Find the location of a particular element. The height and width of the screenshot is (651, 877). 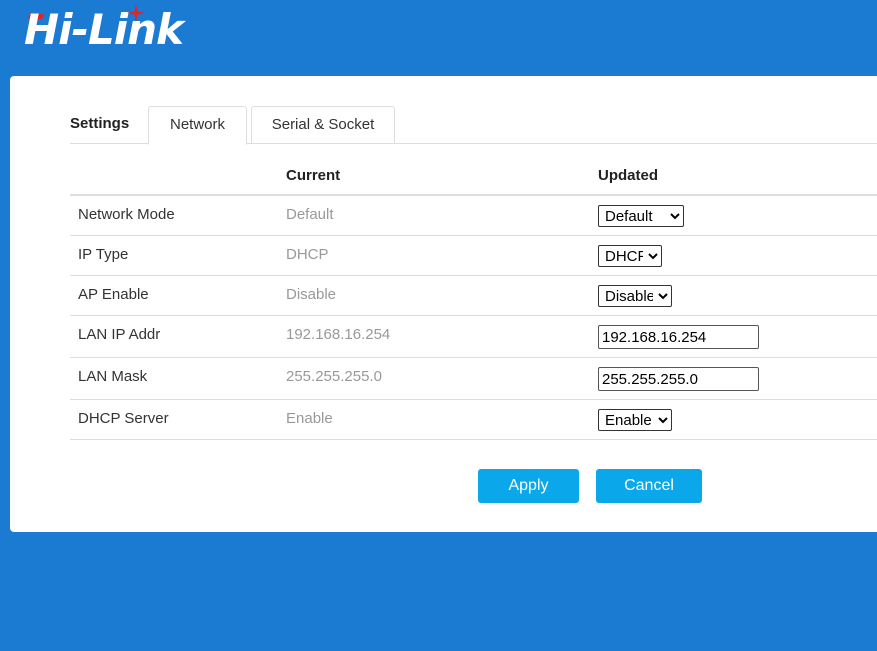

ip-type-select: DHCP is located at coordinates (630, 256).